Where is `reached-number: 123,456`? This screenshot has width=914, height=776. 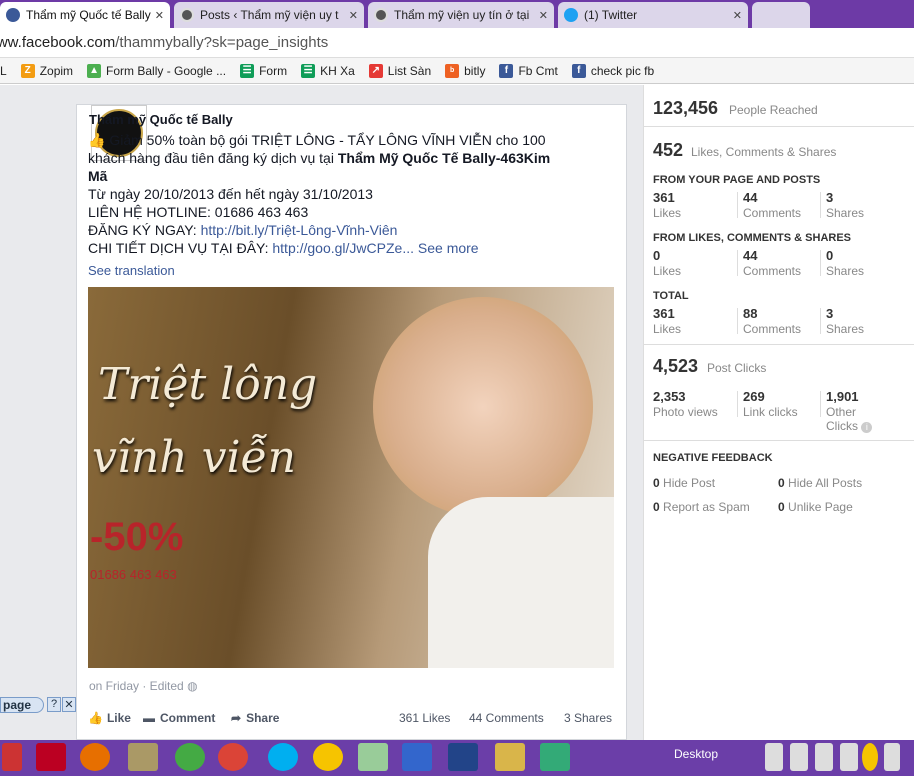
reached-number: 123,456 is located at coordinates (686, 108).